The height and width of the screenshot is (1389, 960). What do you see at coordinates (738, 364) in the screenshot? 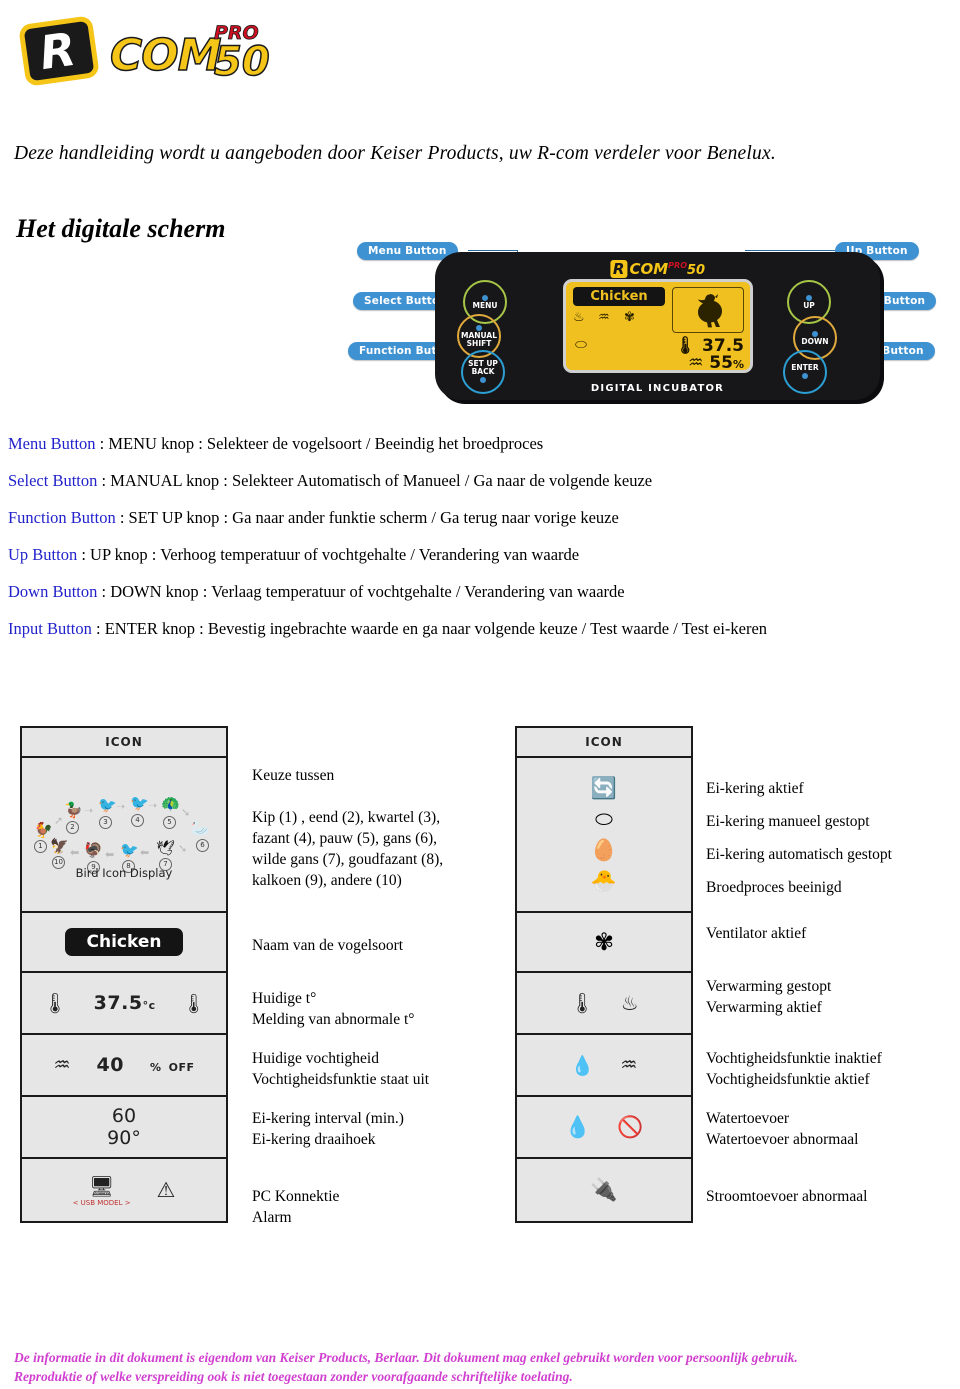
I see `lcd-humidity-unit: %` at bounding box center [738, 364].